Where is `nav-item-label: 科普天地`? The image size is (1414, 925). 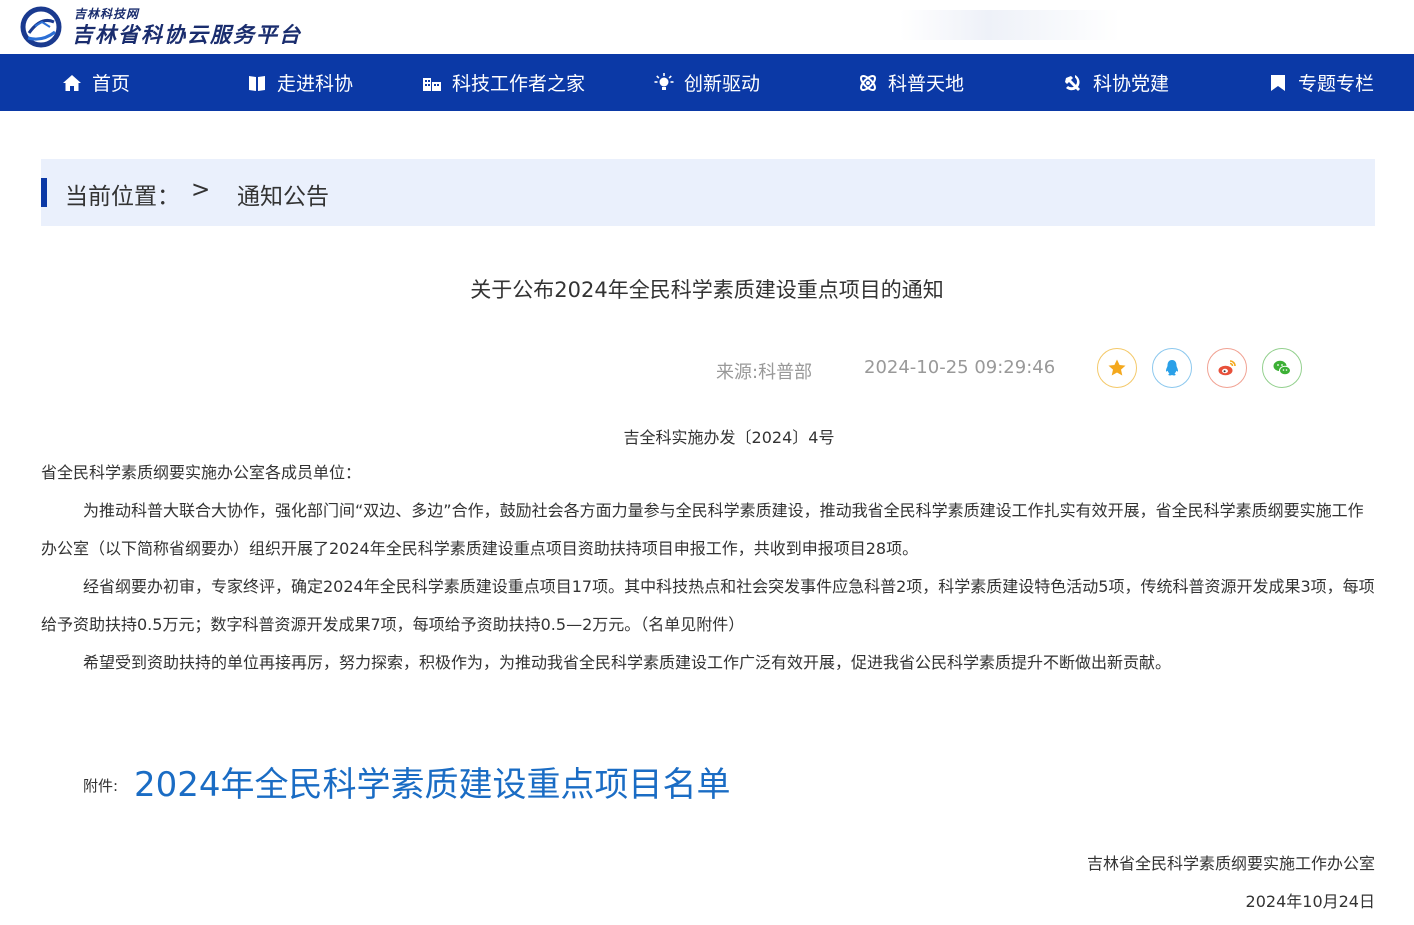
nav-item-label: 科普天地 is located at coordinates (926, 84).